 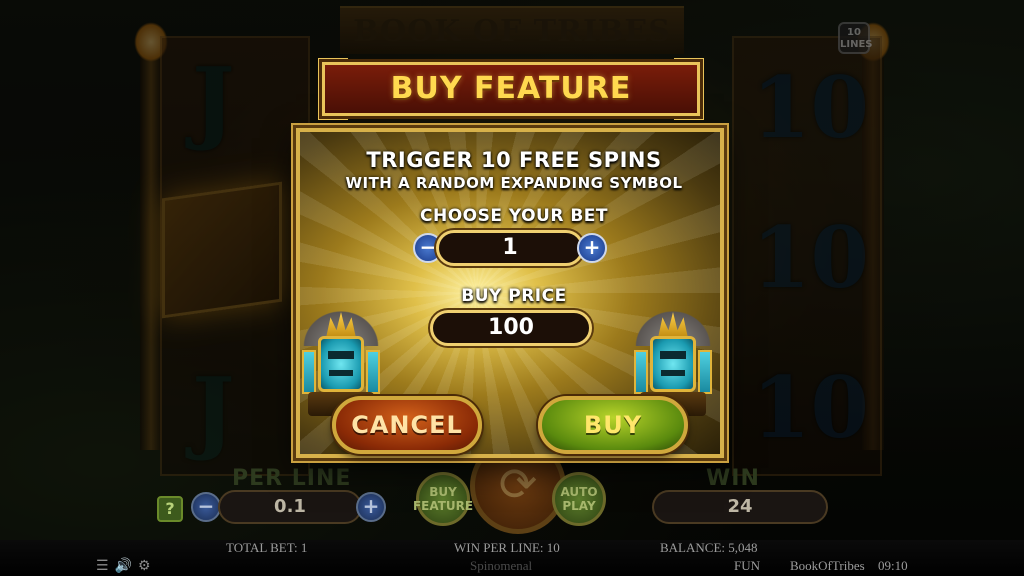 I want to click on status-icons: ☰🔊⚙, so click(x=126, y=566).